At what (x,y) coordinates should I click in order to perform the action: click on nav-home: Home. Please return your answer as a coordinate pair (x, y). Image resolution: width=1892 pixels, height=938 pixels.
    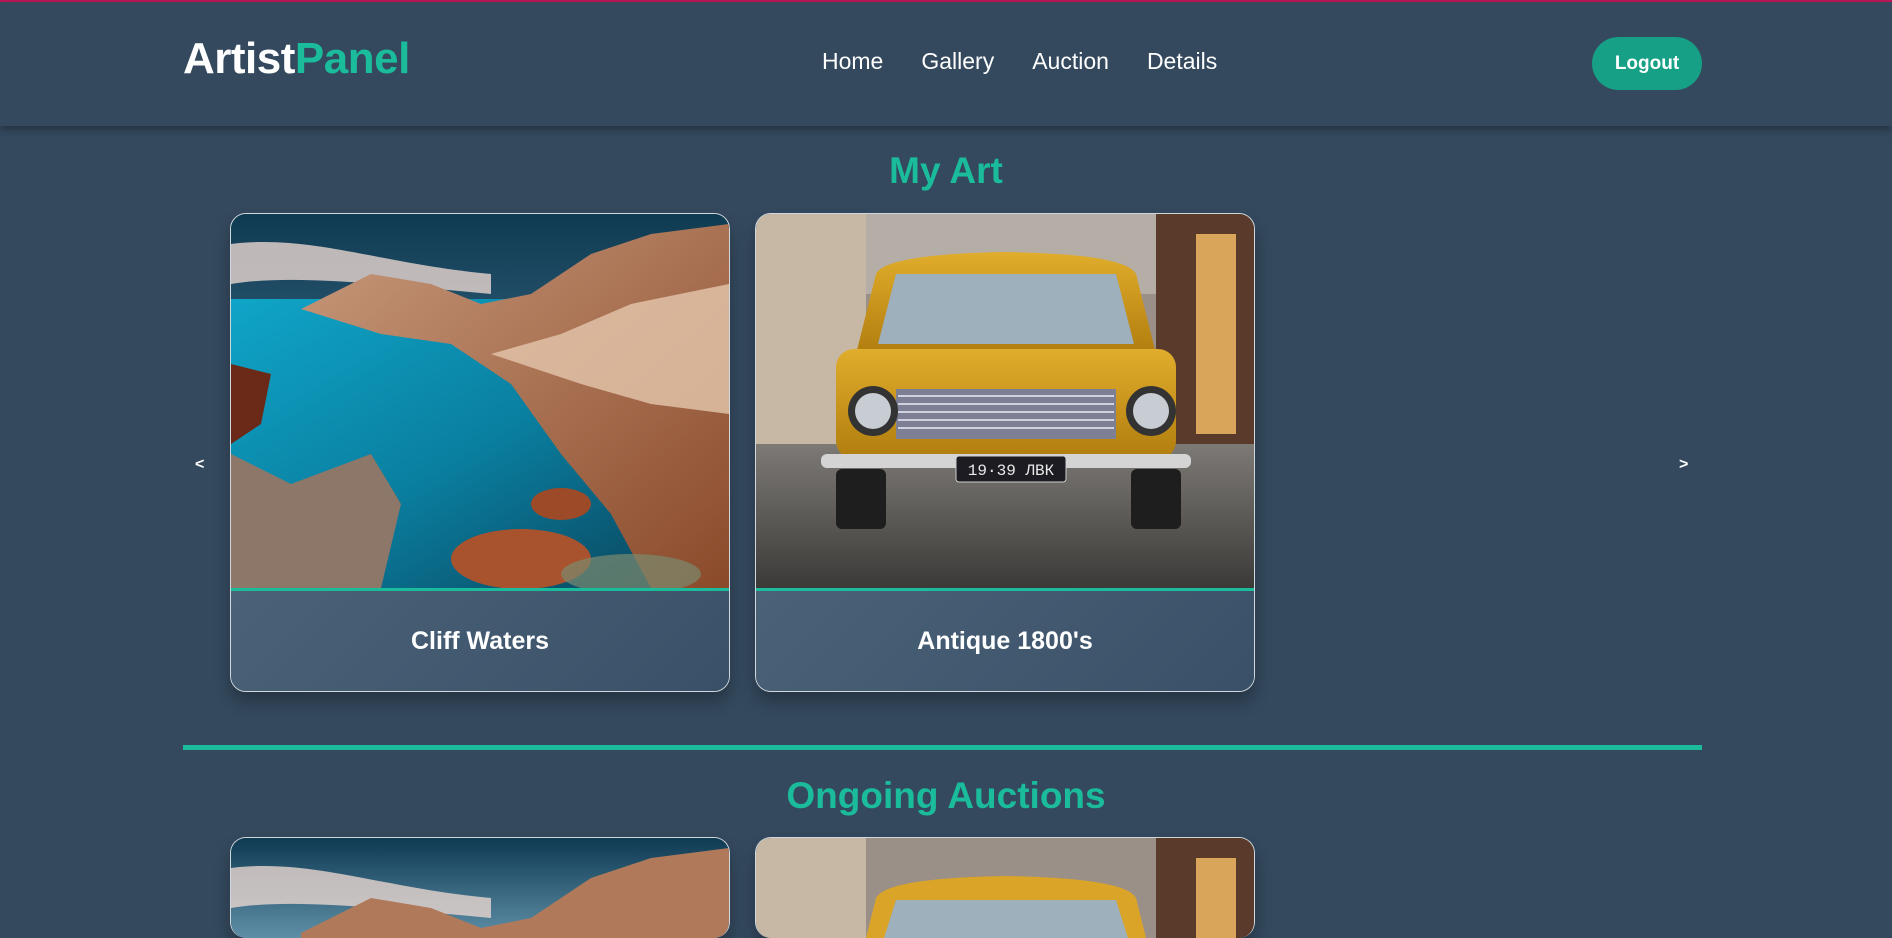
    Looking at the image, I should click on (852, 61).